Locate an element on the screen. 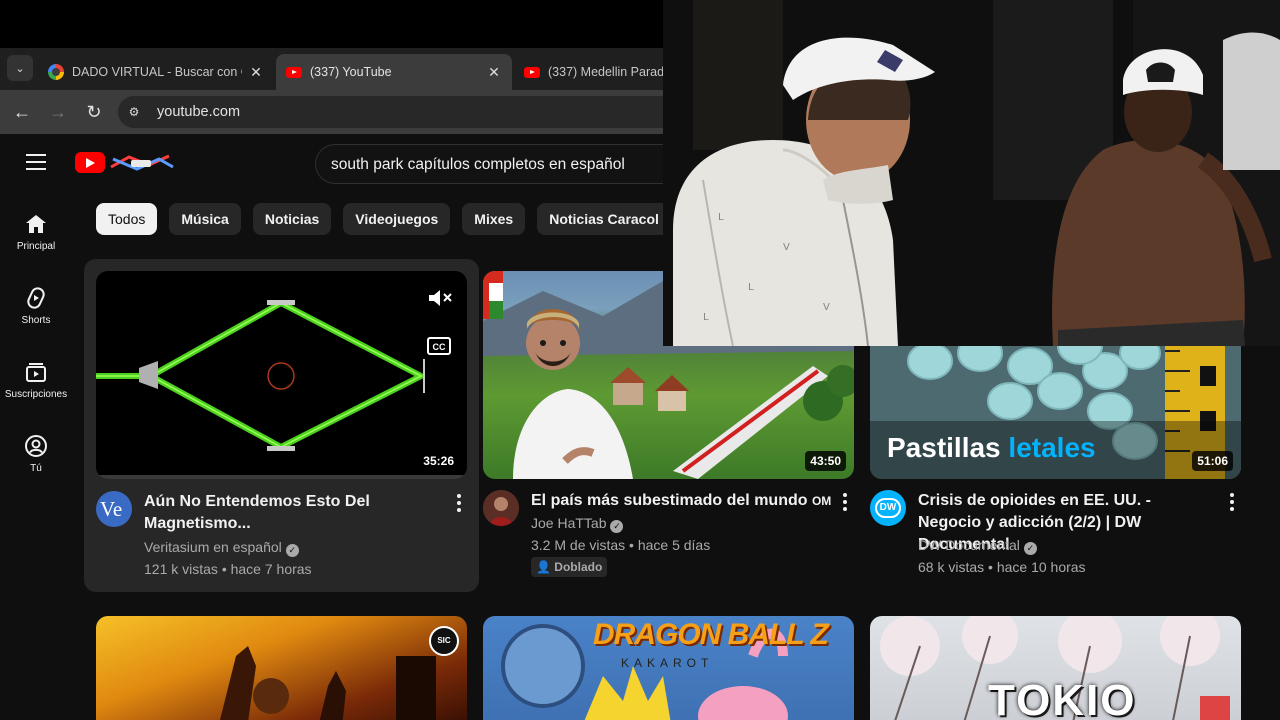 This screenshot has width=1280, height=720. browser-toolbar: ← → ↻ ⚙ youtube.com is located at coordinates (339, 112).